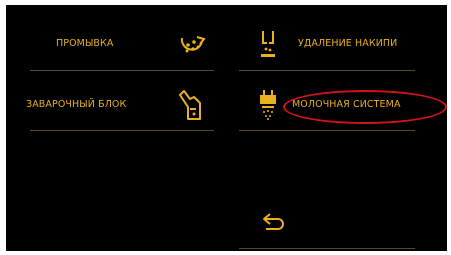 The height and width of the screenshot is (255, 451). I want to click on descale-menu-item: УДАЛЕНИЕ НАКИПИ, so click(341, 45).